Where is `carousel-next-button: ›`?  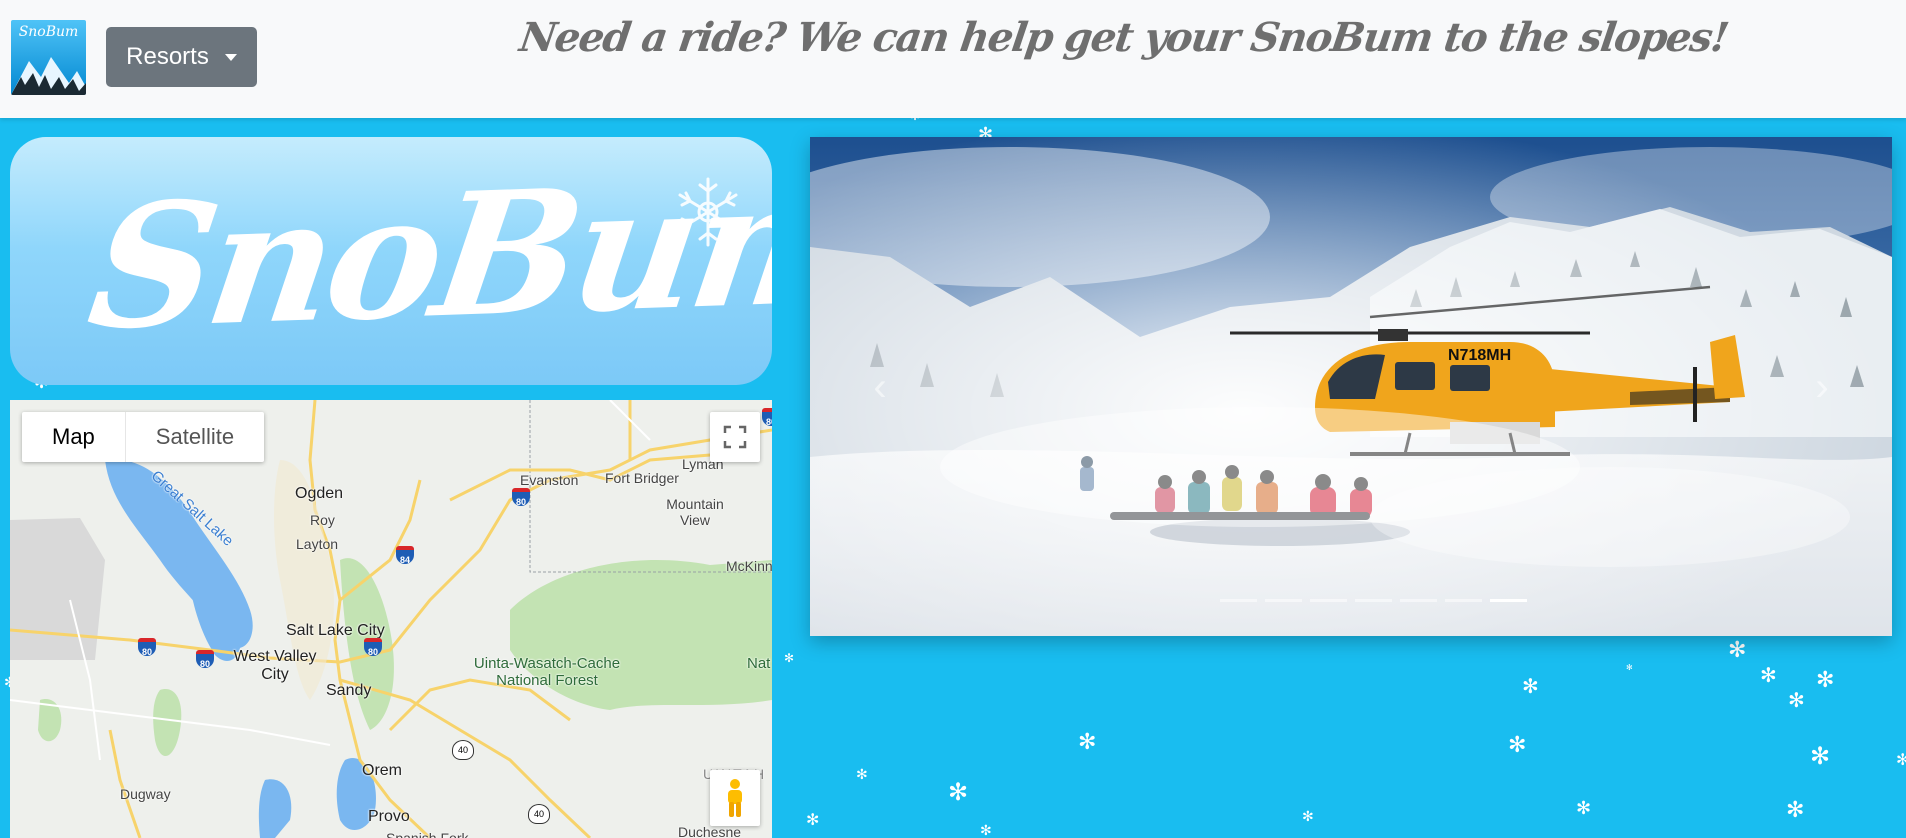
carousel-next-button: › is located at coordinates (1822, 387).